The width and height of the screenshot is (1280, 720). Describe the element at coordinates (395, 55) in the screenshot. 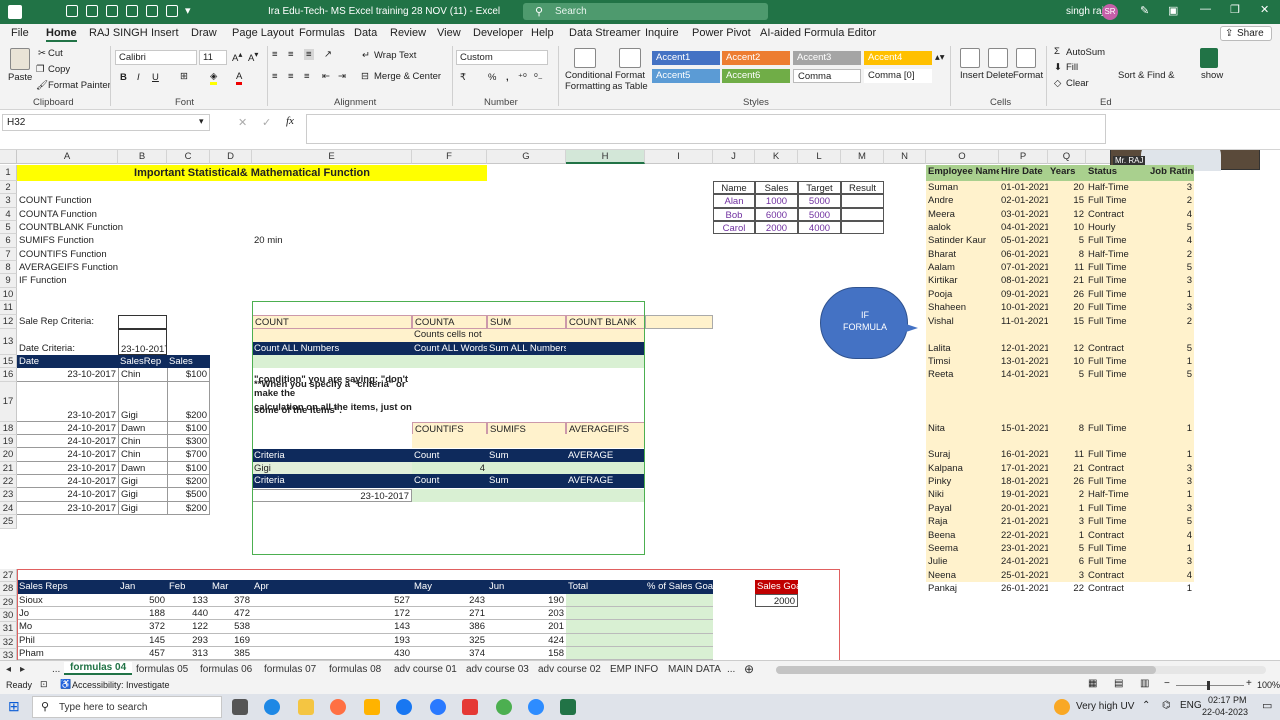

I see `wrap-text-button: Wrap Text` at that location.